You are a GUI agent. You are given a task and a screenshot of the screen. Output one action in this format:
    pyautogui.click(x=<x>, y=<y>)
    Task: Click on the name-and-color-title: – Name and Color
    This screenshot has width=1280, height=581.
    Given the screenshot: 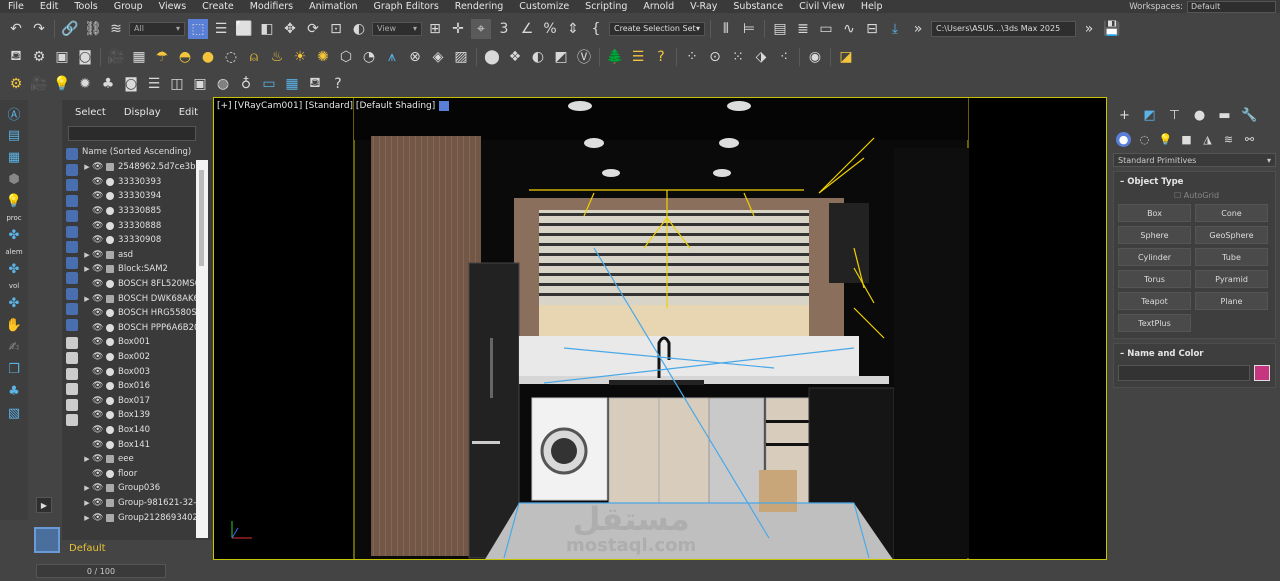 What is the action you would take?
    pyautogui.click(x=1194, y=353)
    